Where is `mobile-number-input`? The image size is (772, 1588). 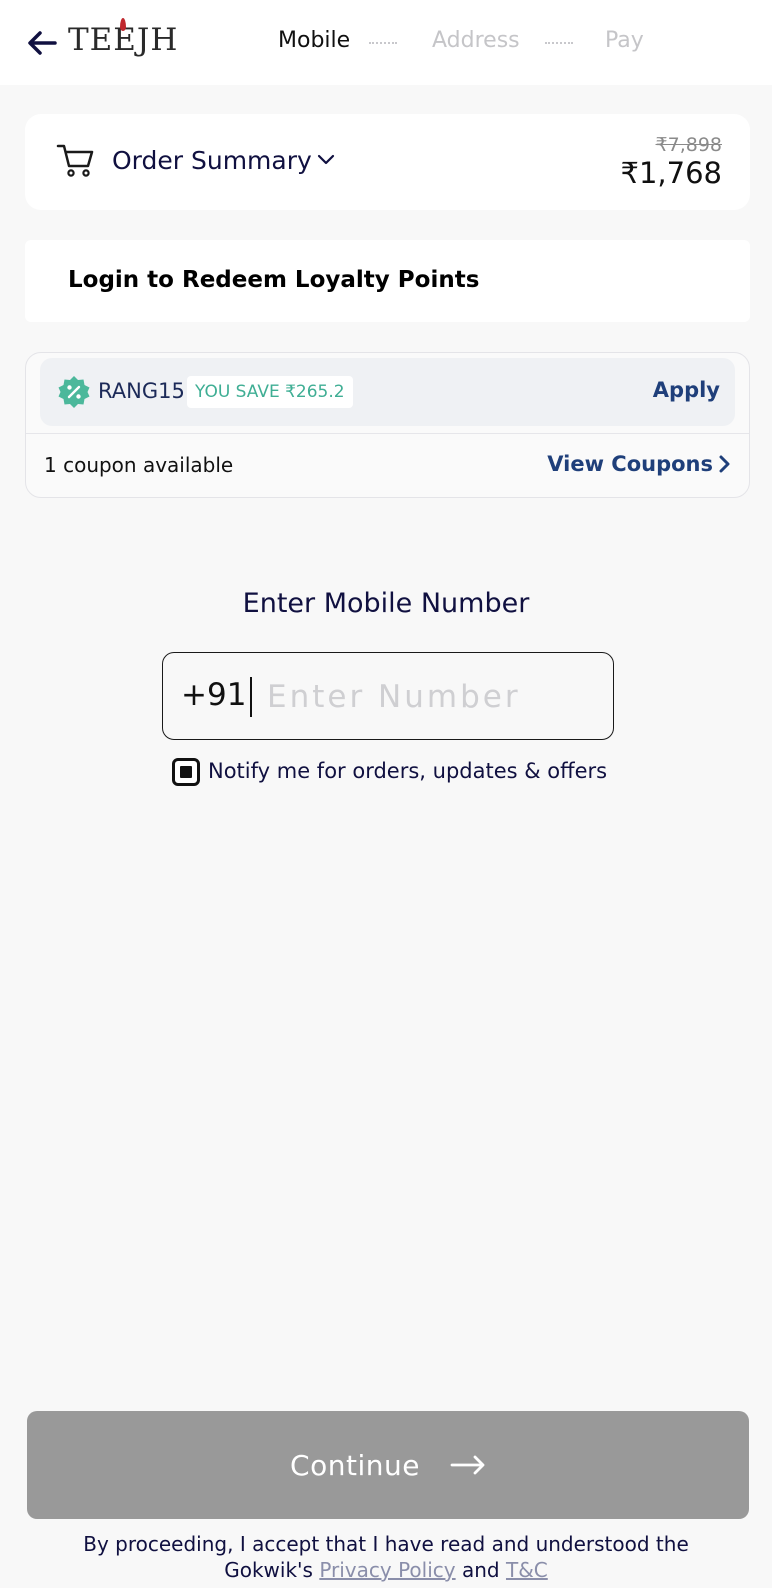
mobile-number-input is located at coordinates (432, 697).